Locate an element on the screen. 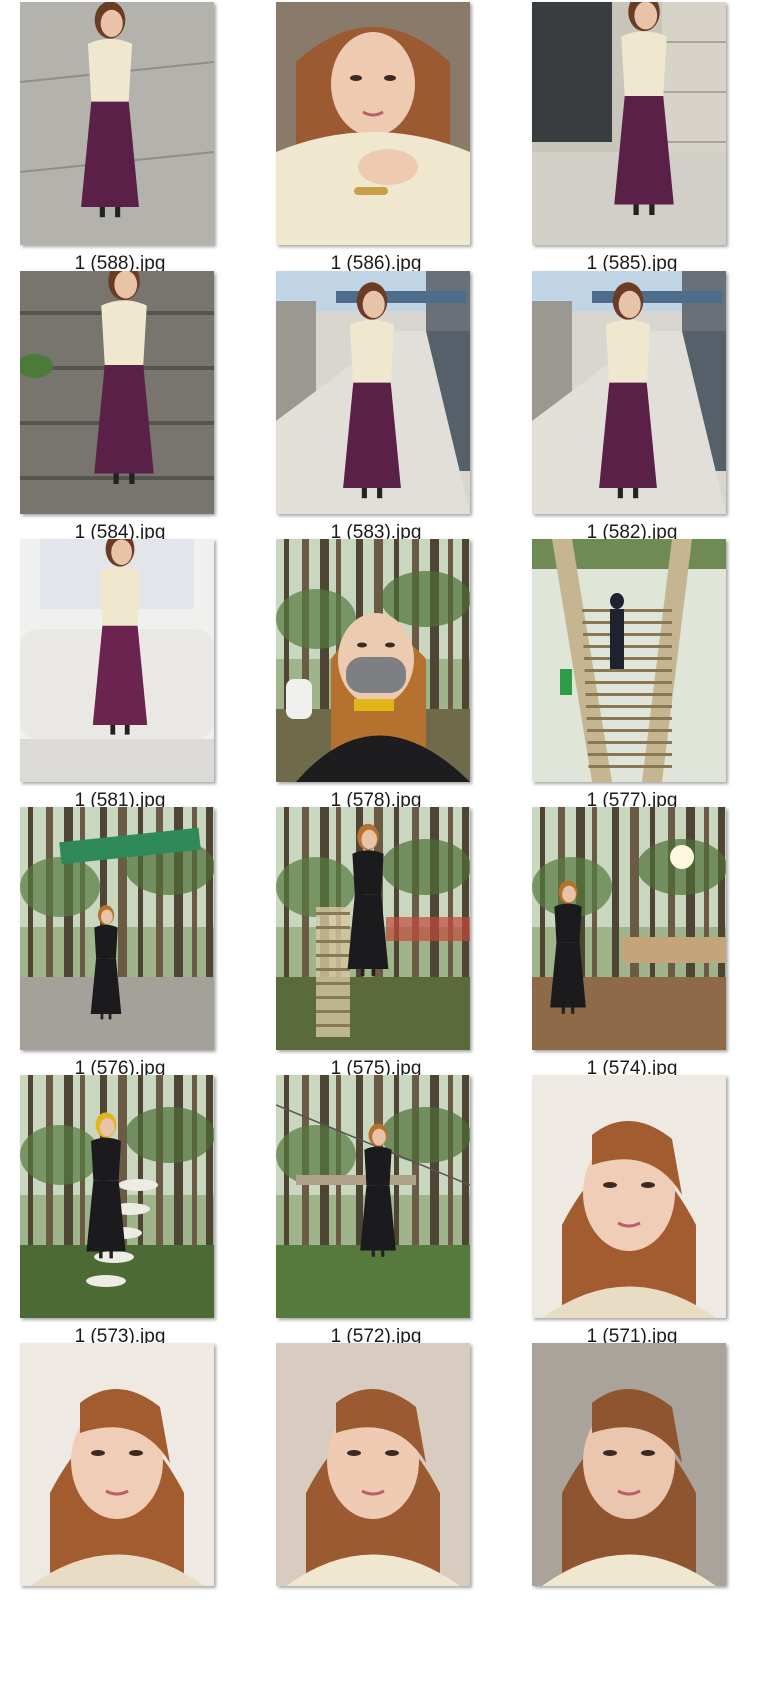 This screenshot has width=778, height=1695. file-item: 1 (578).jpg is located at coordinates (376, 674).